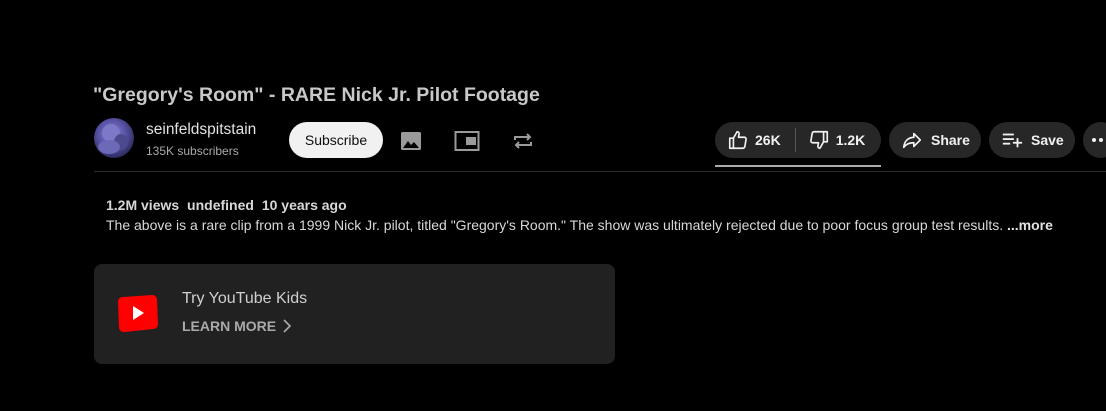 The width and height of the screenshot is (1106, 411). Describe the element at coordinates (201, 130) in the screenshot. I see `channel-name: seinfeldspitstain` at that location.